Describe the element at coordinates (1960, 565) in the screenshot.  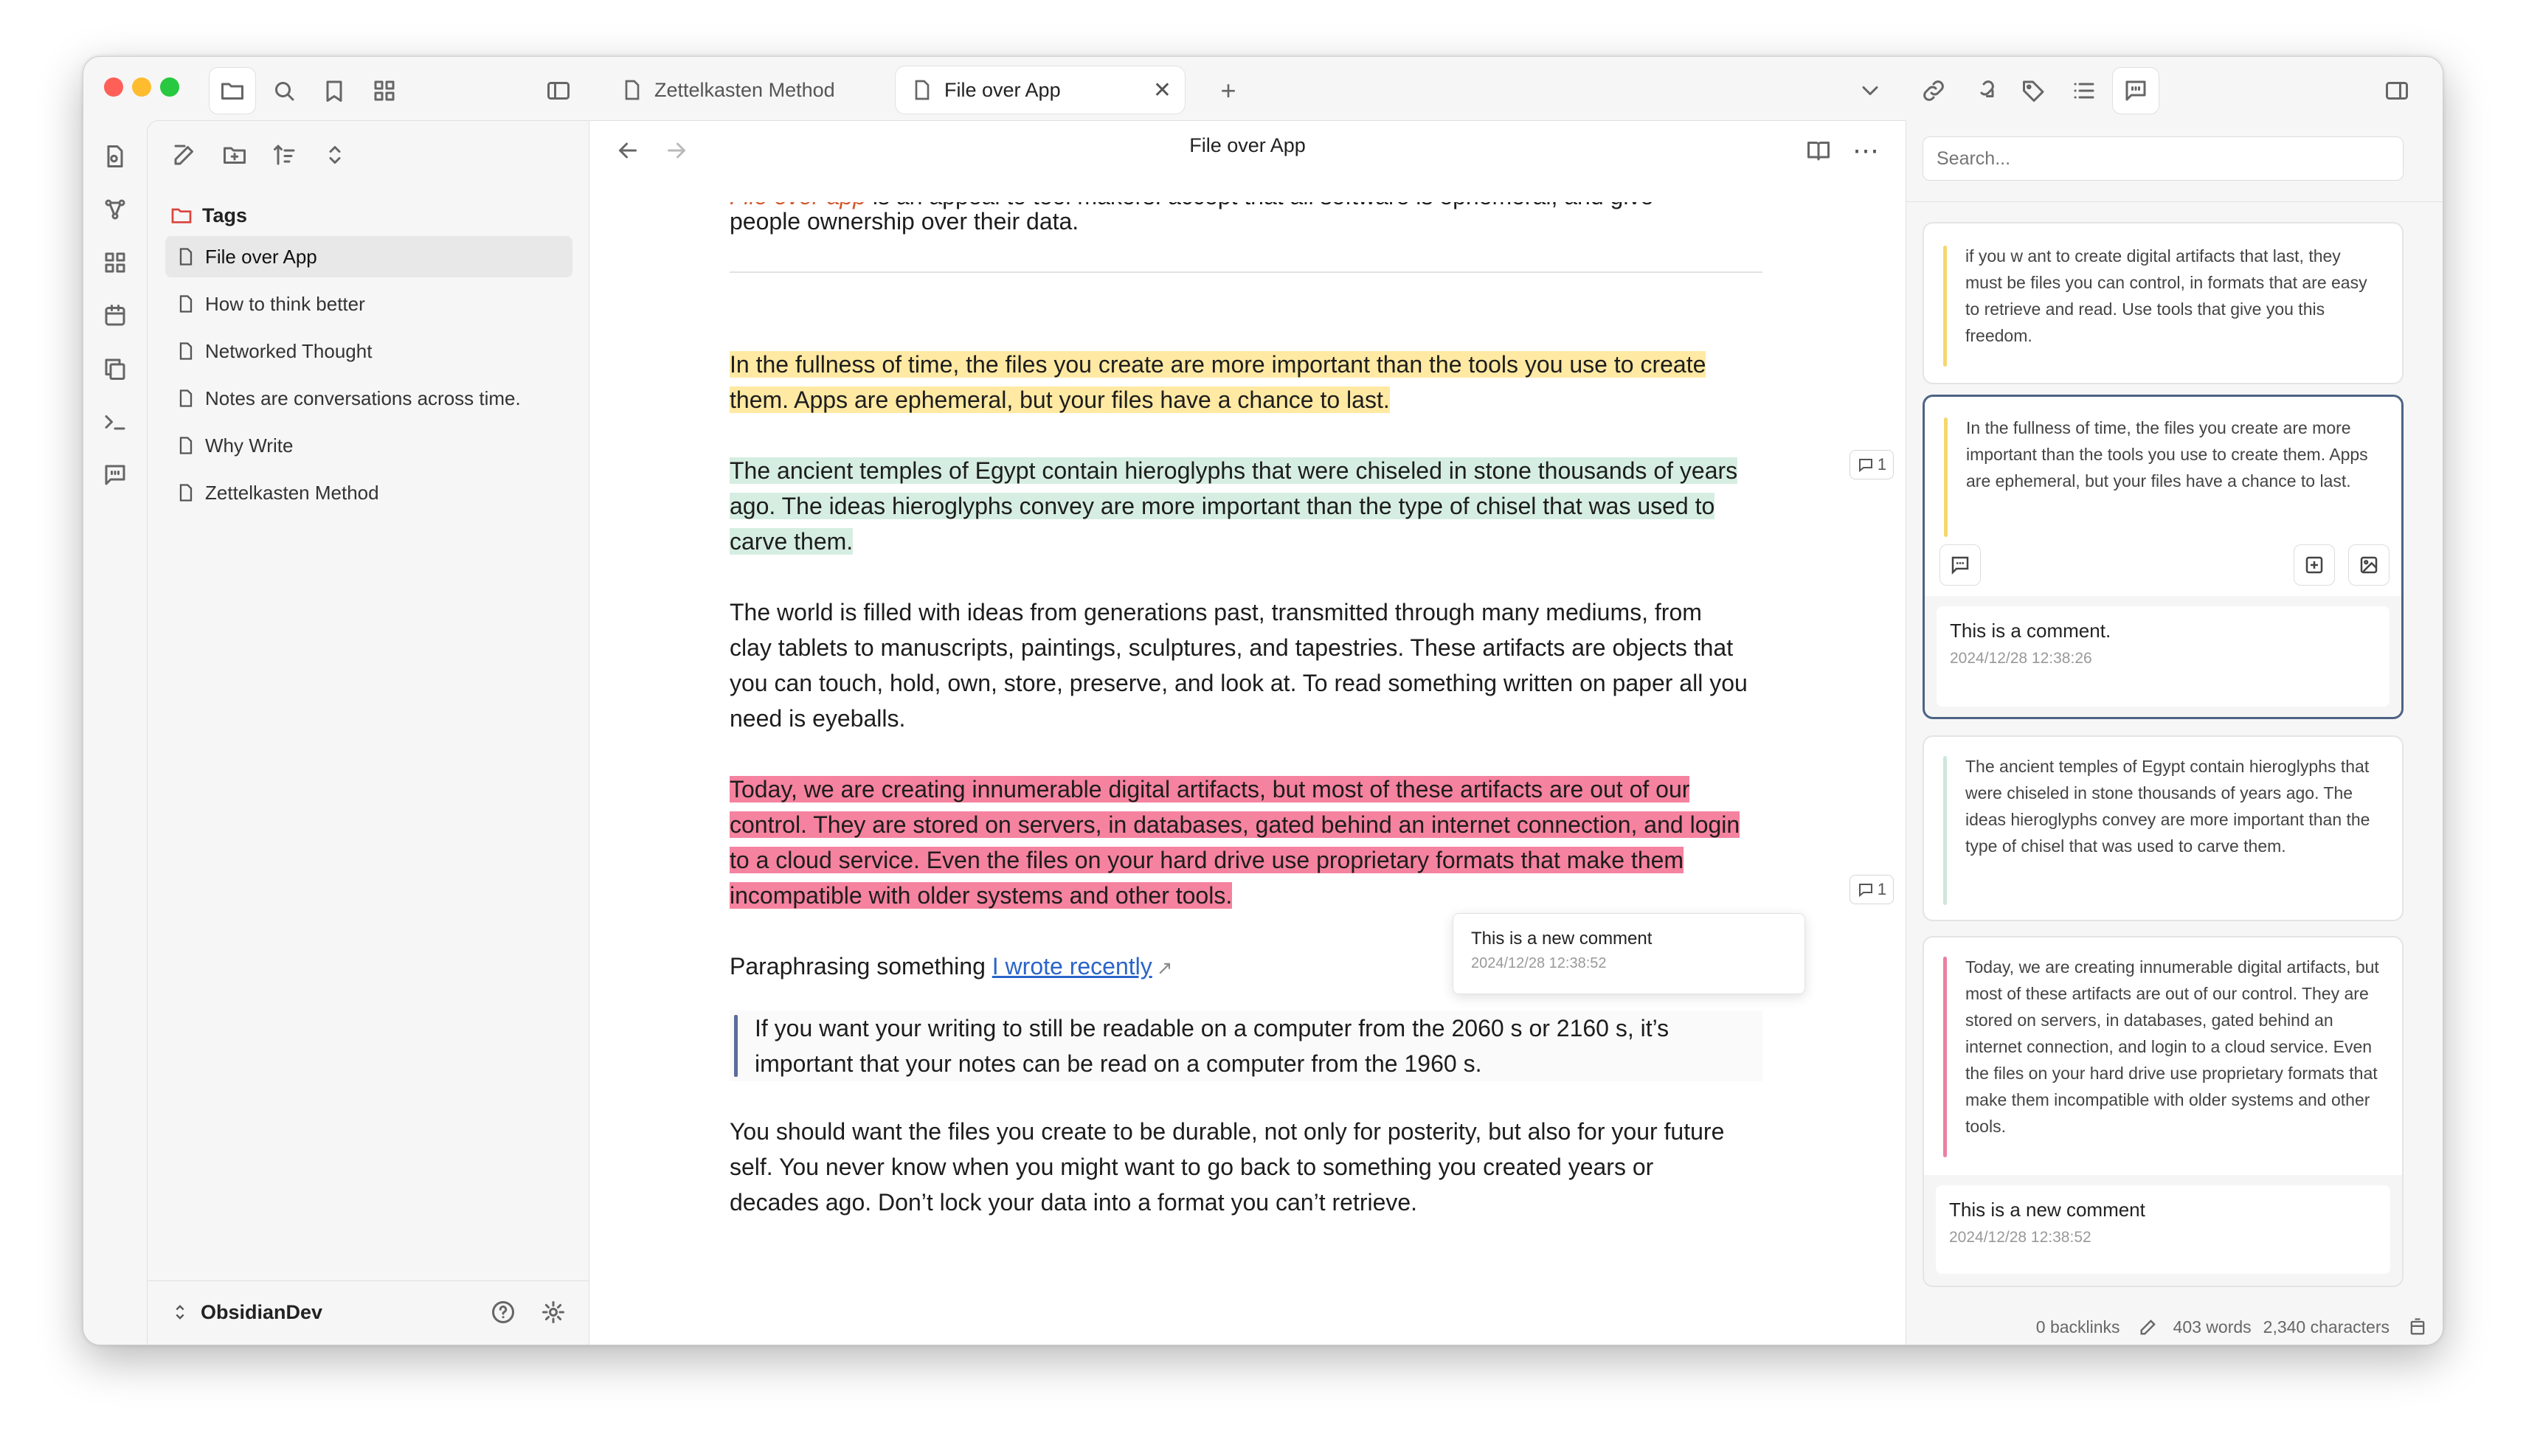
I see `reply-comment-button` at that location.